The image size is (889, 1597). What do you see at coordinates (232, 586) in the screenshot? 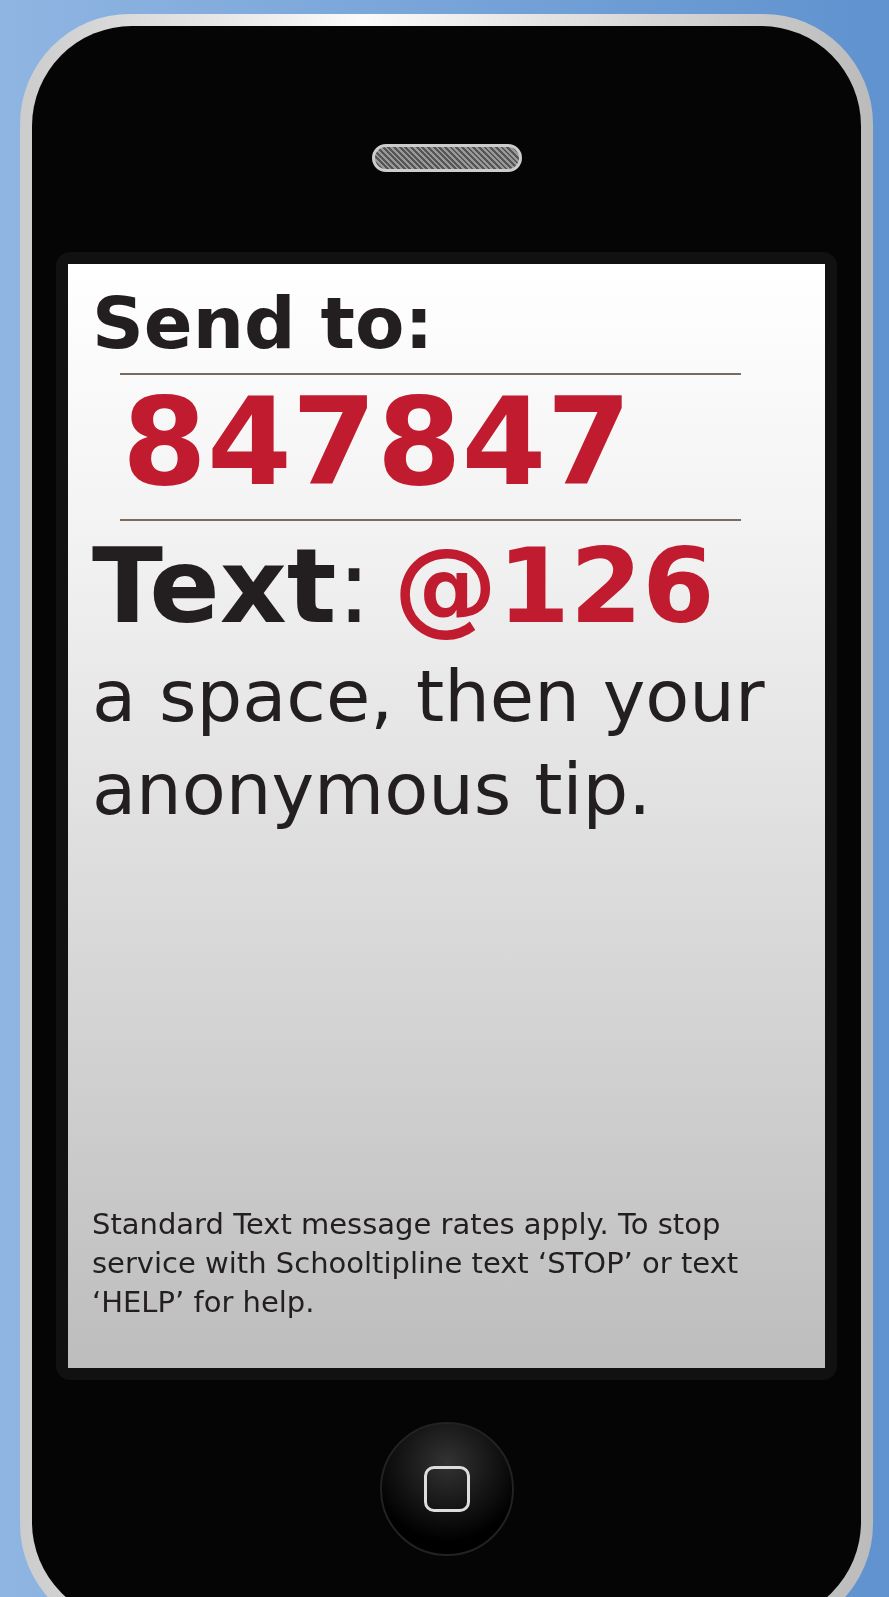
I see `text-label: Text:` at bounding box center [232, 586].